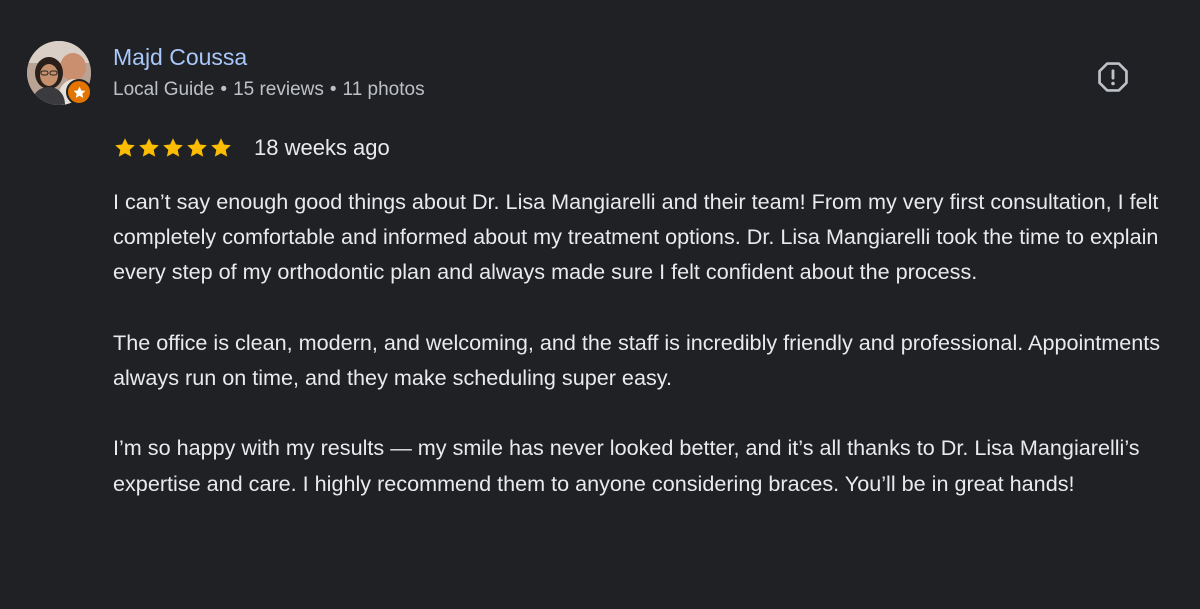  I want to click on author-meta: Local Guide • 15 reviews • 11 photos, so click(269, 90).